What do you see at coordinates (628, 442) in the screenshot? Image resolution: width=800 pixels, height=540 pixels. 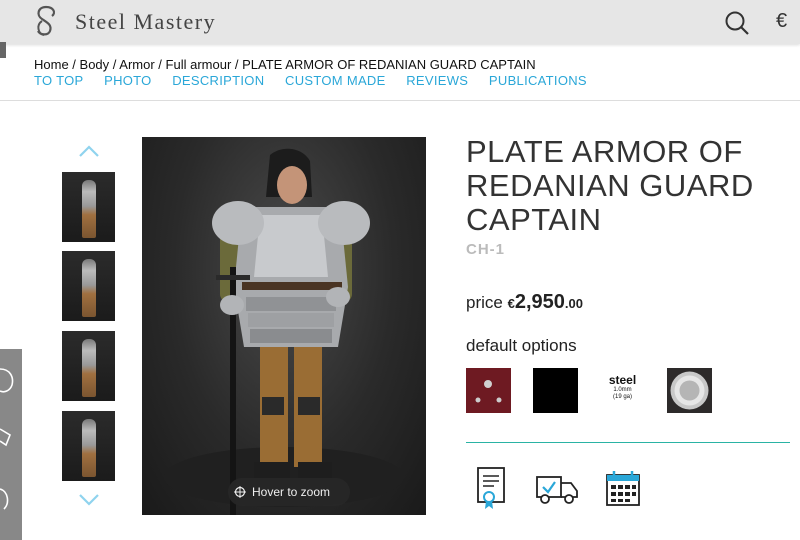 I see `options-divider` at bounding box center [628, 442].